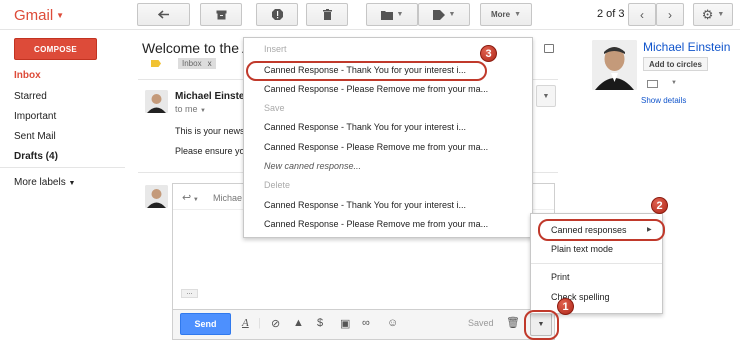 This screenshot has width=740, height=346. What do you see at coordinates (345, 323) in the screenshot?
I see `photo-icon: ▣` at bounding box center [345, 323].